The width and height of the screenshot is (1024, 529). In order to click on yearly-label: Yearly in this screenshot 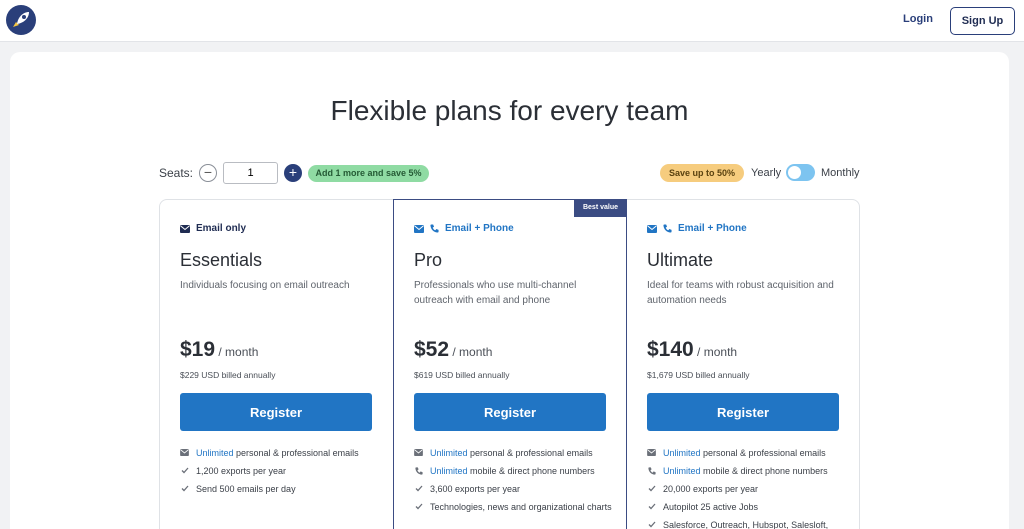, I will do `click(766, 173)`.